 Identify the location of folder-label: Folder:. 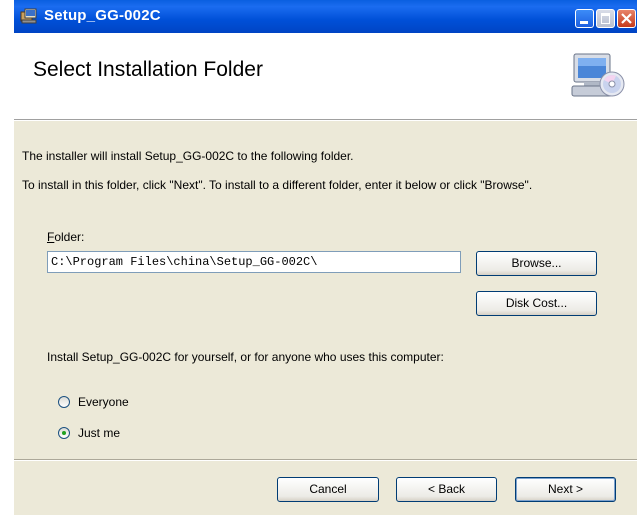
(65, 237).